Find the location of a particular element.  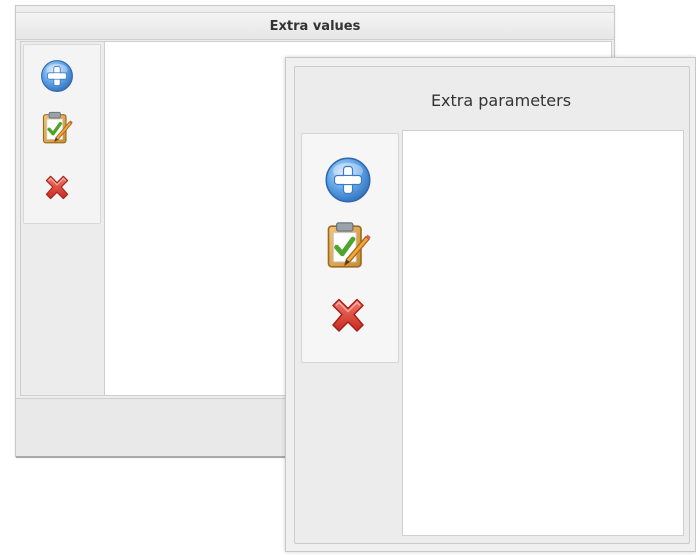

extra-values-title: Extra values is located at coordinates (315, 26).